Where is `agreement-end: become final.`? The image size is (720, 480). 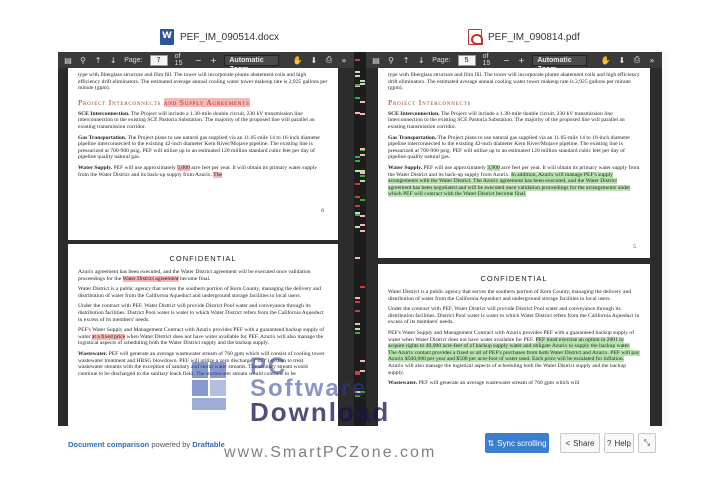
agreement-end: become final. is located at coordinates (195, 278).